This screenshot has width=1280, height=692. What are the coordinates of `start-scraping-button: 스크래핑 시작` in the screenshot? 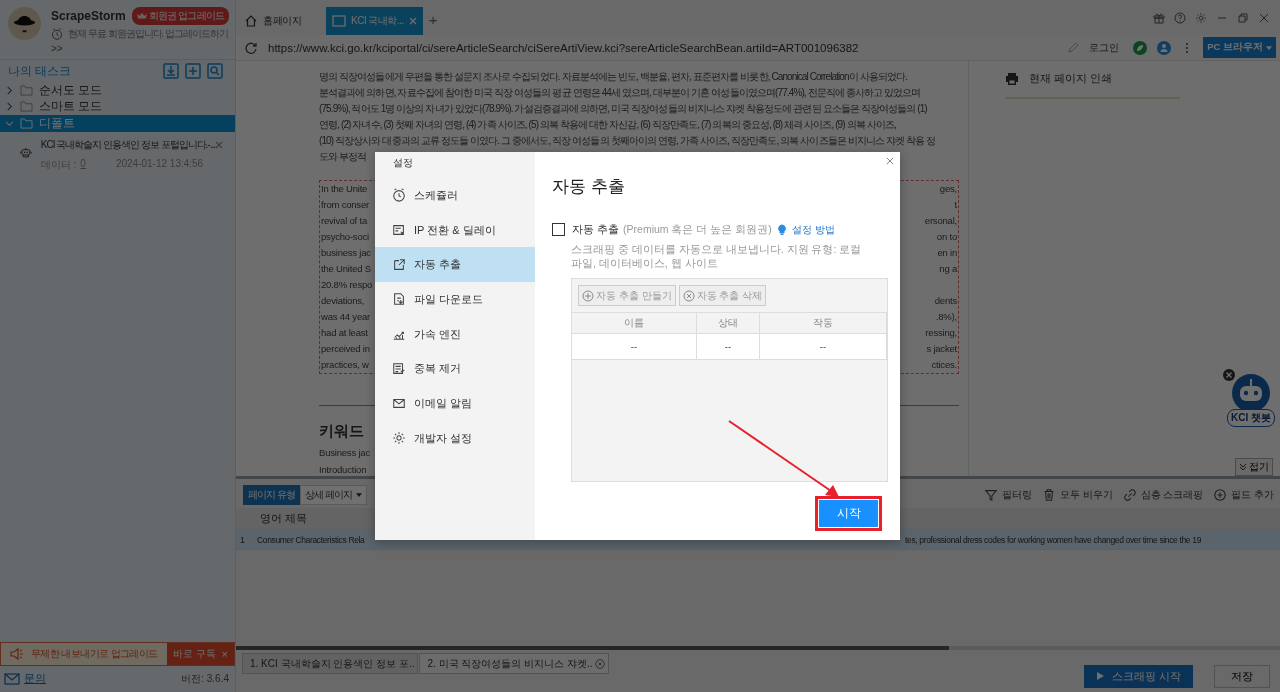 It's located at (1138, 676).